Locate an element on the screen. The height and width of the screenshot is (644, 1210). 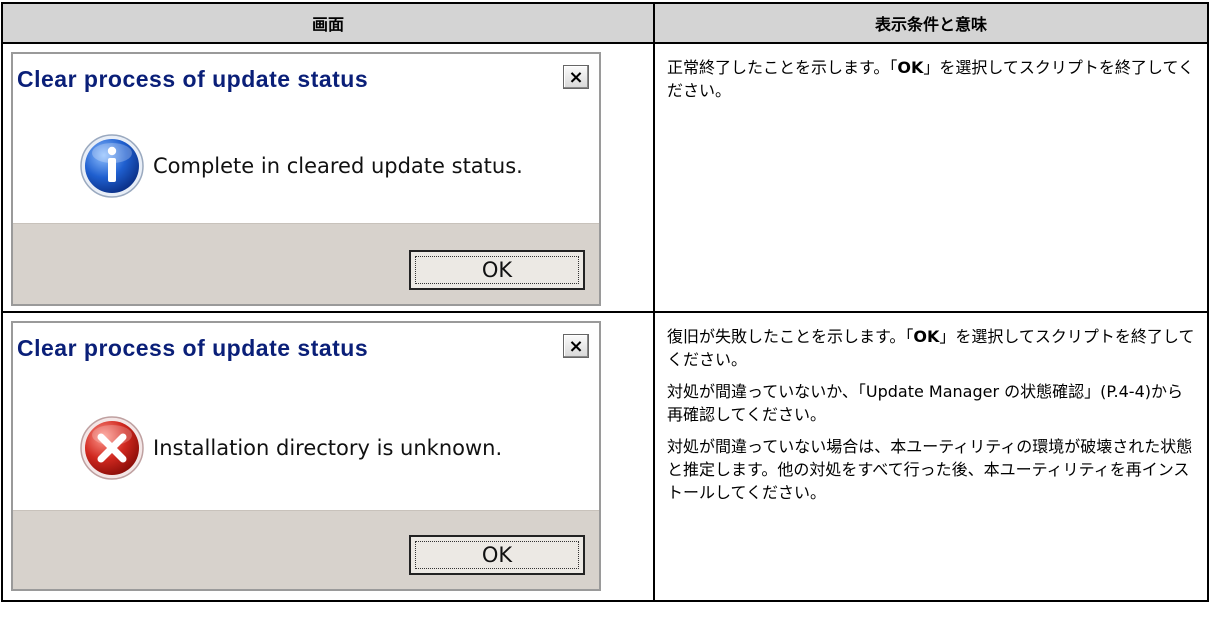
description-text: 復旧が失敗したことを示します。「 is located at coordinates (790, 336).